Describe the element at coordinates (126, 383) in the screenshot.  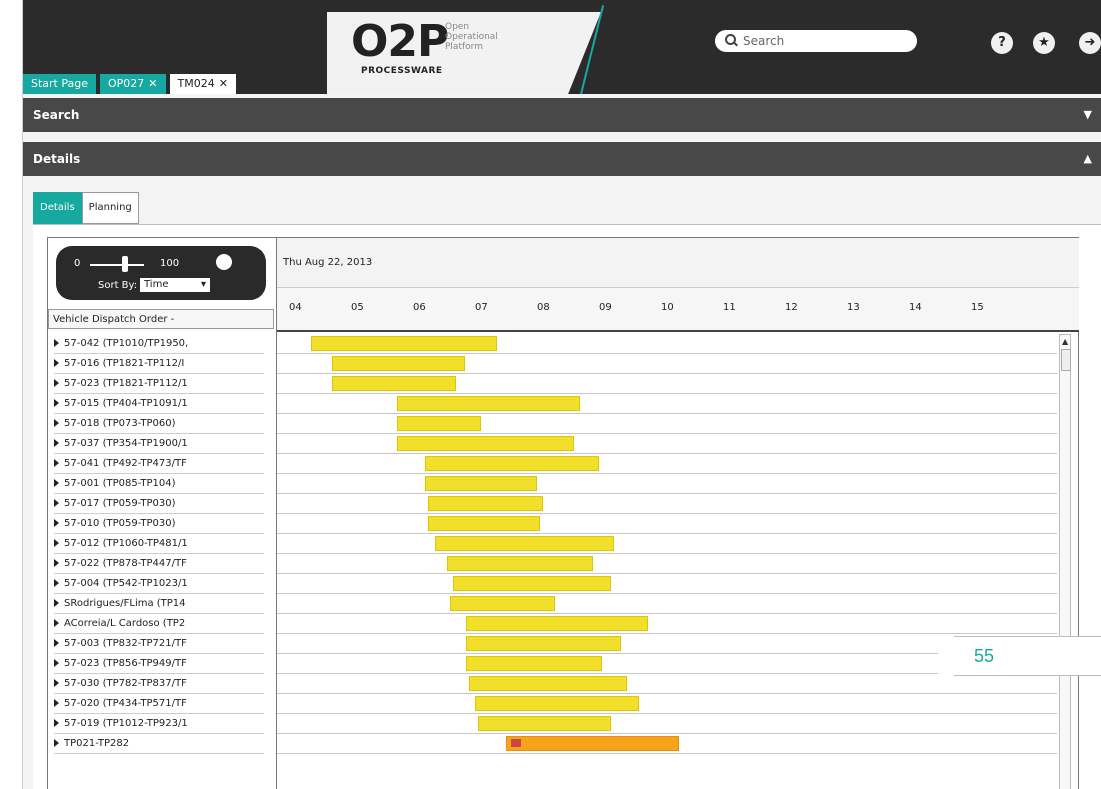
I see `list-item-label: 57-023 (TP1821-TP112/1` at that location.